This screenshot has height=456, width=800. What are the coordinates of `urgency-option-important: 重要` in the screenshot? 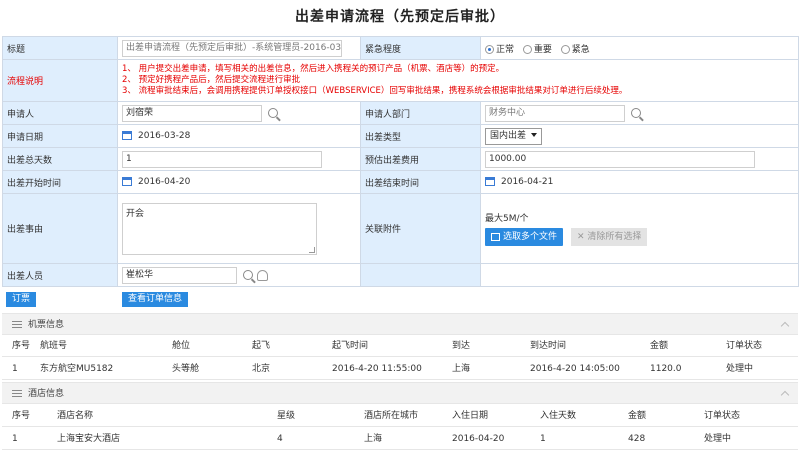 It's located at (537, 49).